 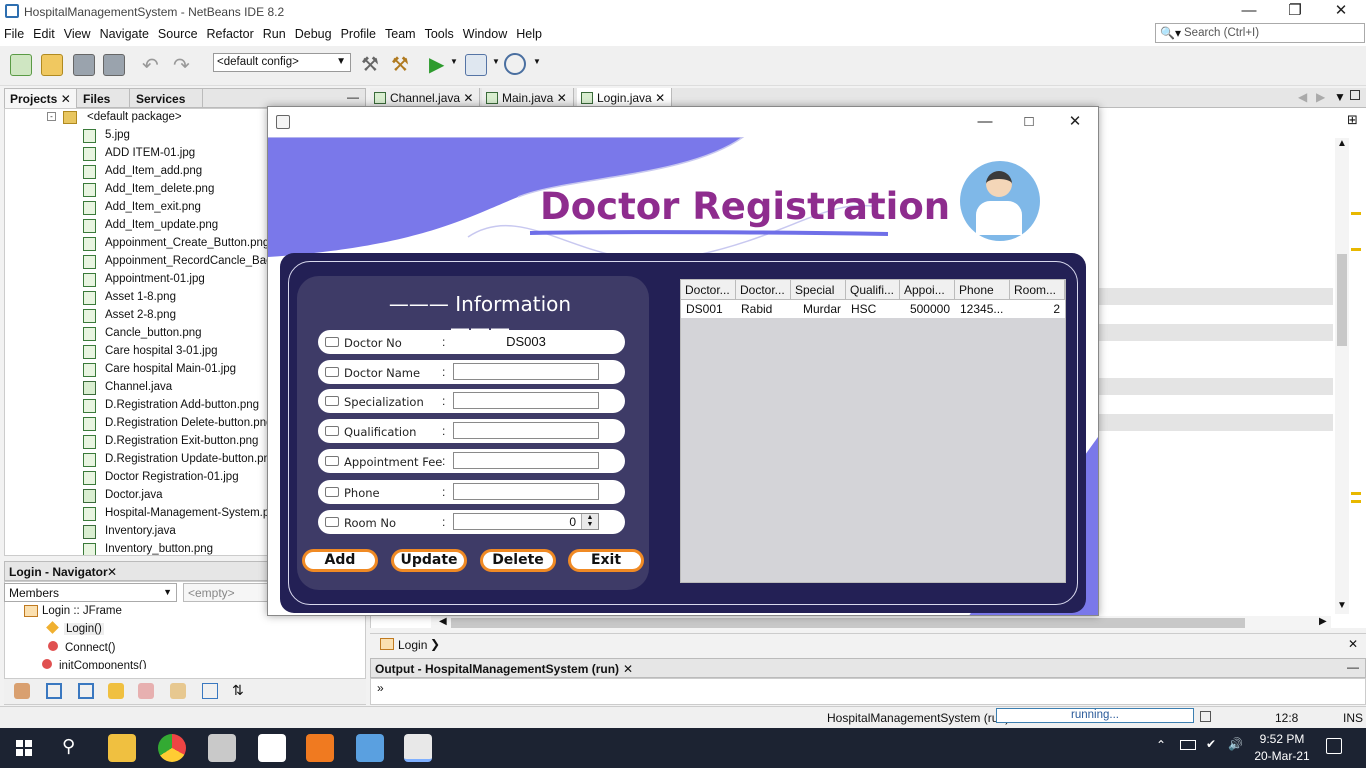 What do you see at coordinates (370, 64) in the screenshot?
I see `build-hammer-icon: ⚒` at bounding box center [370, 64].